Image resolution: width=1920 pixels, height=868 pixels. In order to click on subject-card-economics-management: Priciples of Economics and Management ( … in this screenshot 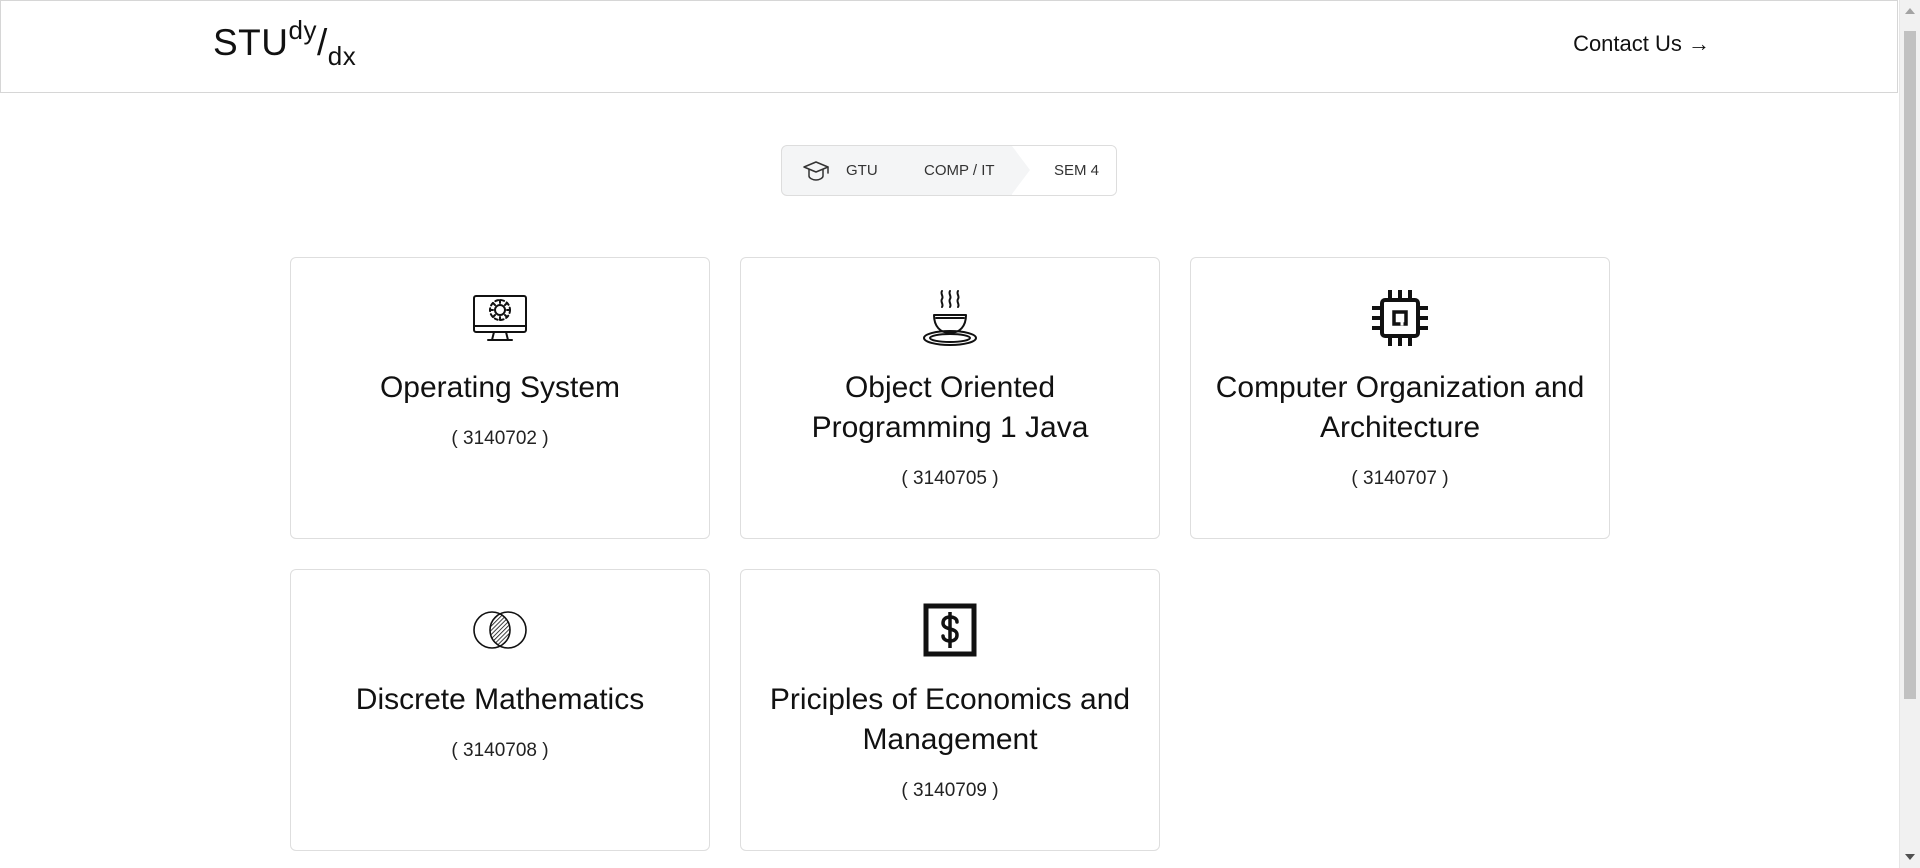, I will do `click(950, 710)`.